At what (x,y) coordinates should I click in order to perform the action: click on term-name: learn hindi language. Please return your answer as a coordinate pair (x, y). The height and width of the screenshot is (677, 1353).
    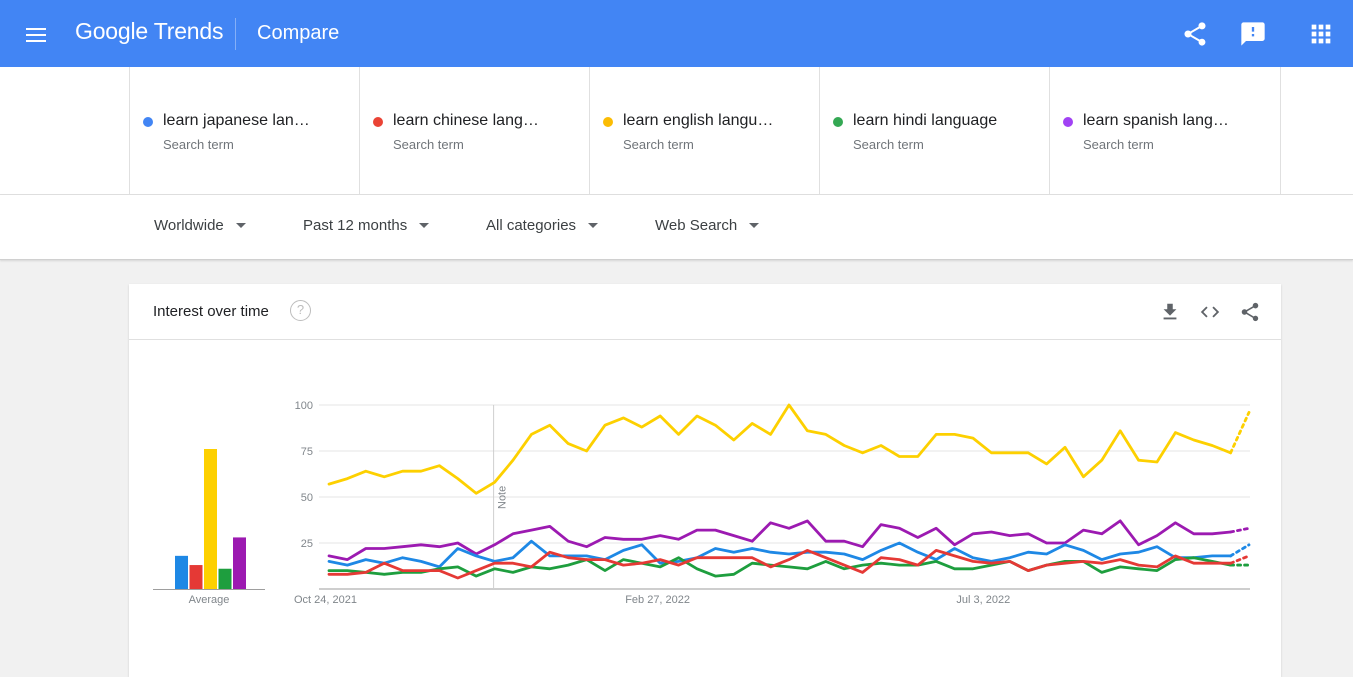
    Looking at the image, I should click on (925, 120).